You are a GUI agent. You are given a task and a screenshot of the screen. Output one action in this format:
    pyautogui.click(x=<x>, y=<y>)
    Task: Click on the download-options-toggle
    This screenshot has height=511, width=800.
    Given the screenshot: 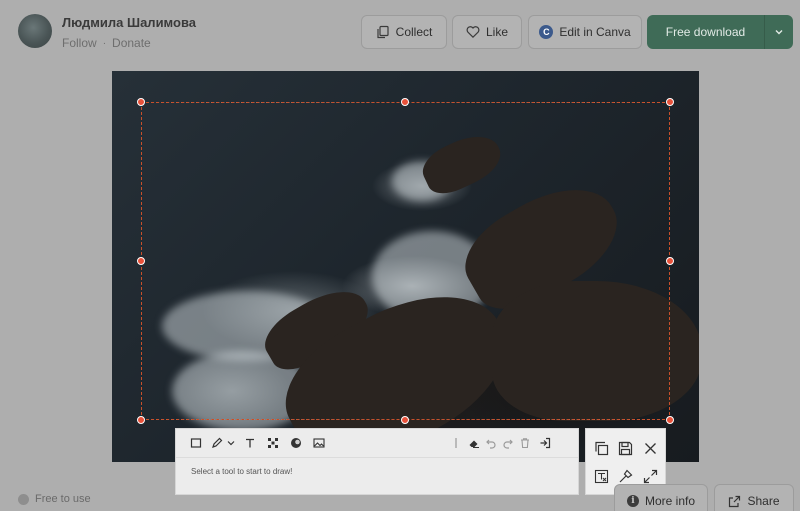 What is the action you would take?
    pyautogui.click(x=779, y=32)
    